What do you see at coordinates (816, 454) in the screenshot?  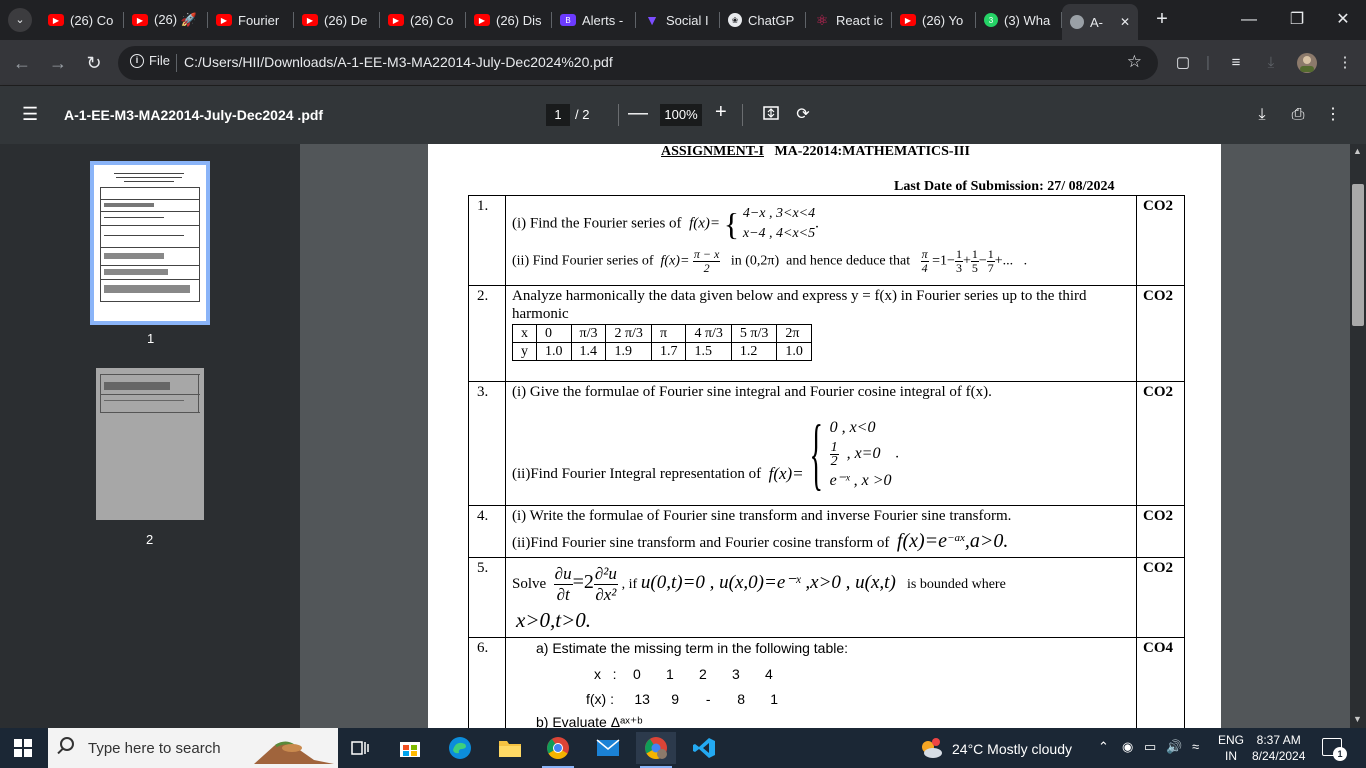 I see `brace-glyph: {` at bounding box center [816, 454].